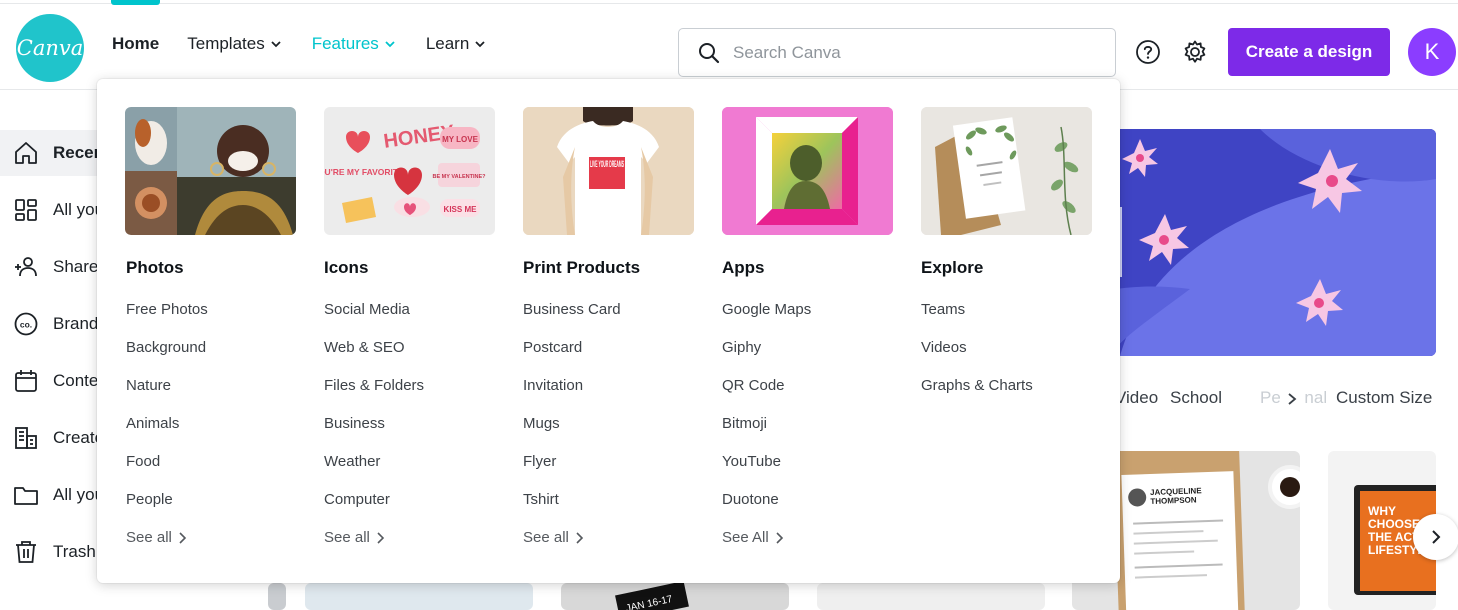 This screenshot has width=1458, height=610. I want to click on nav-templates-label: Templates, so click(226, 43).